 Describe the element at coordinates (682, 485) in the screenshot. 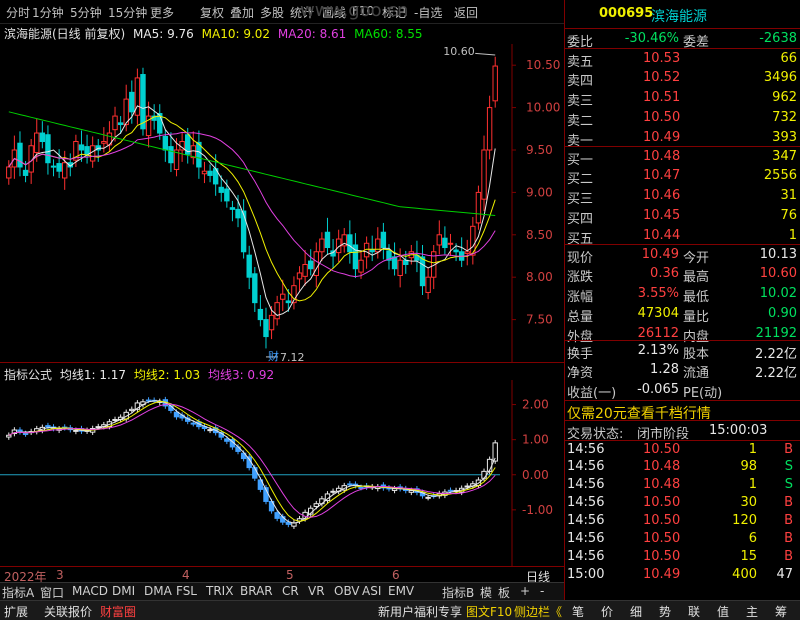

I see `tick-row: 14:56 10.48 1 S` at that location.